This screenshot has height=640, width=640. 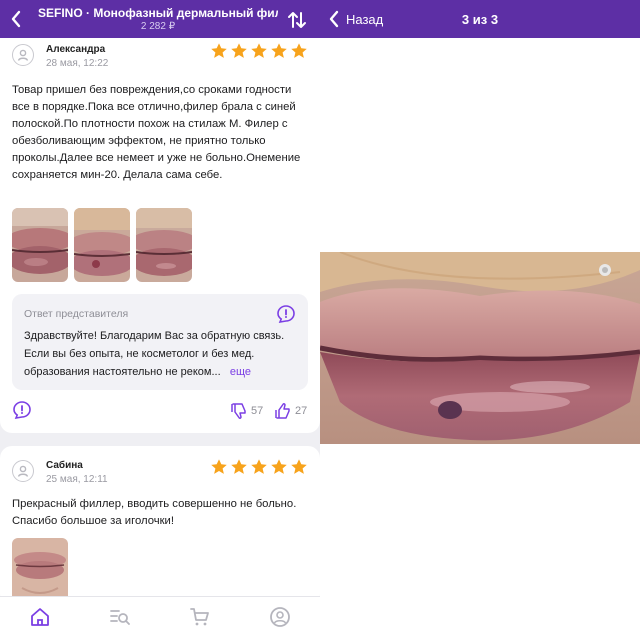 I want to click on nav-cart, so click(x=200, y=617).